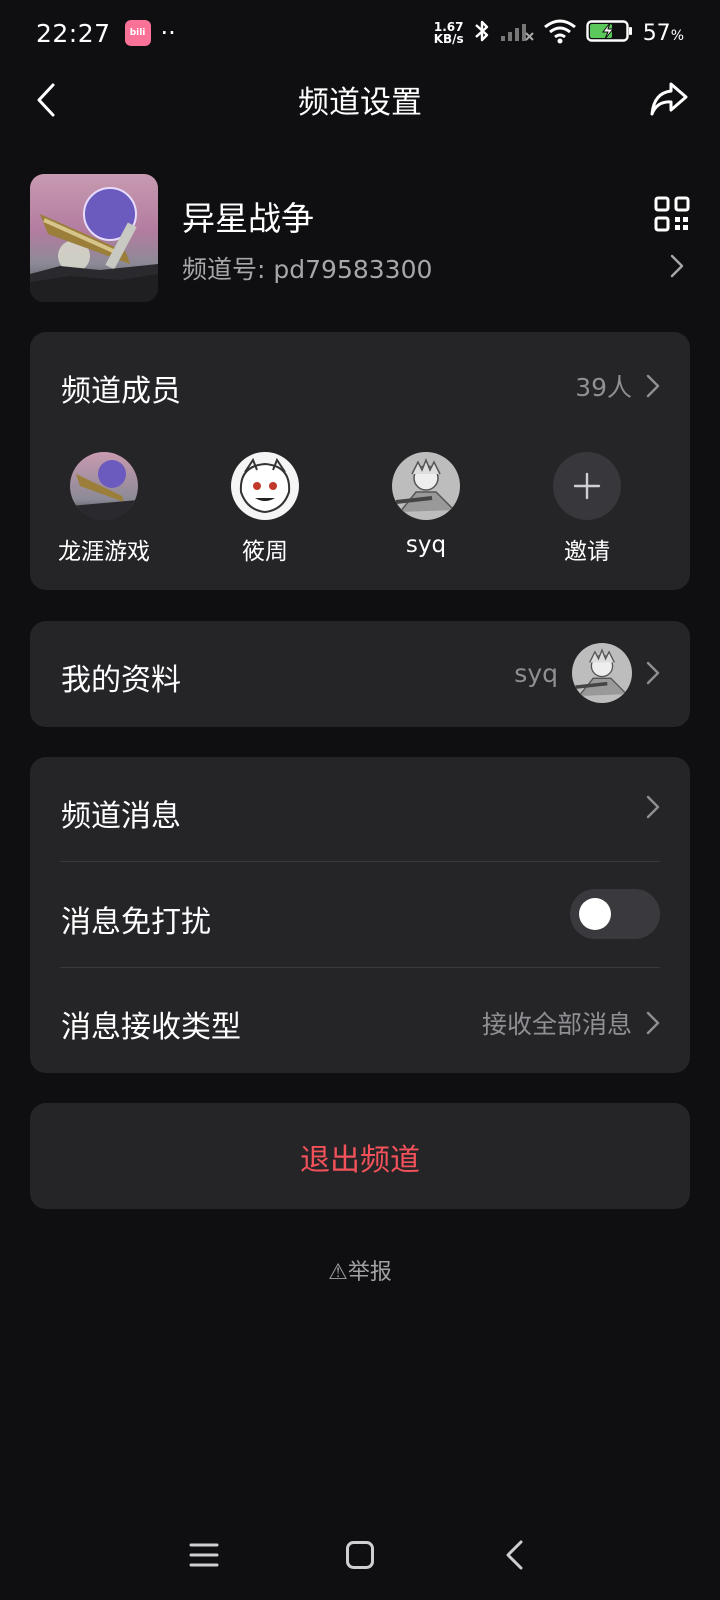 The width and height of the screenshot is (720, 1600). I want to click on divider, so click(360, 861).